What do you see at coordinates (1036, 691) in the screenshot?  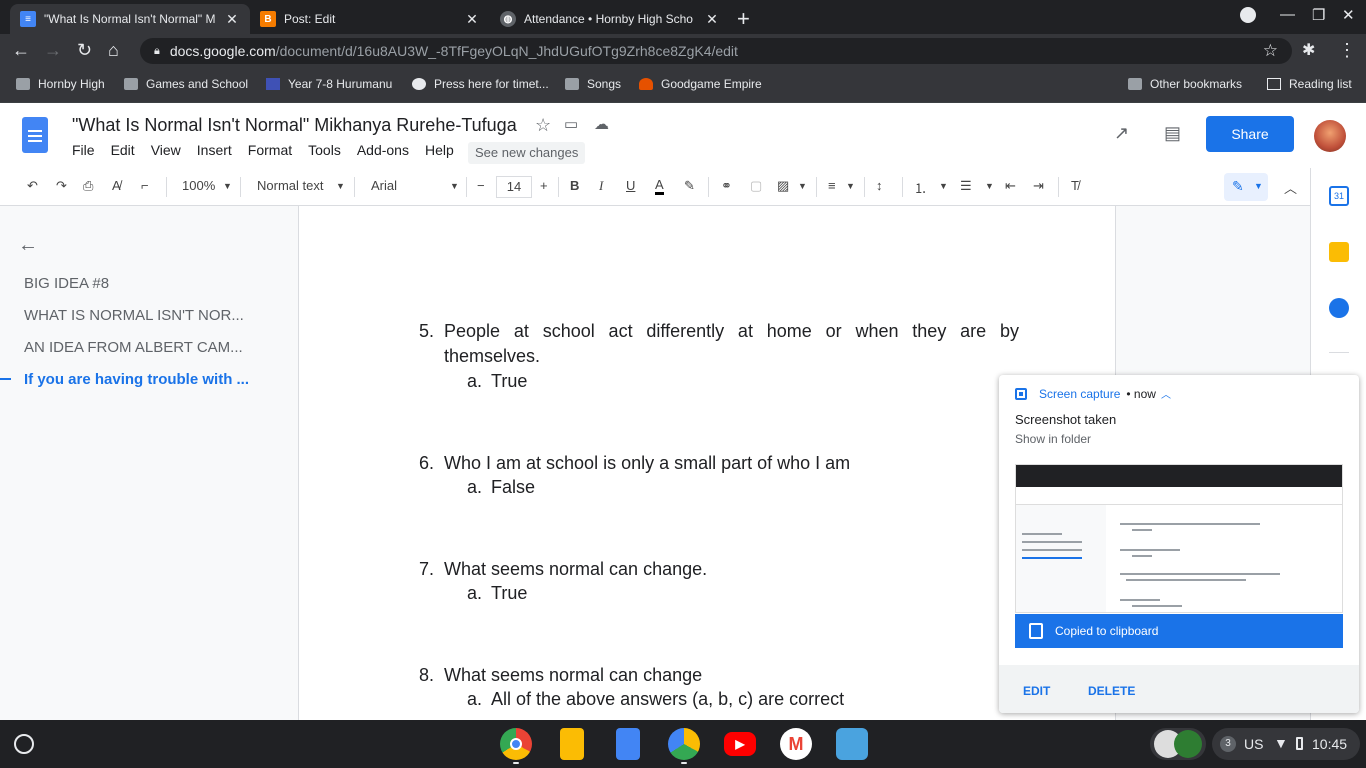 I see `edit-button: EDIT` at bounding box center [1036, 691].